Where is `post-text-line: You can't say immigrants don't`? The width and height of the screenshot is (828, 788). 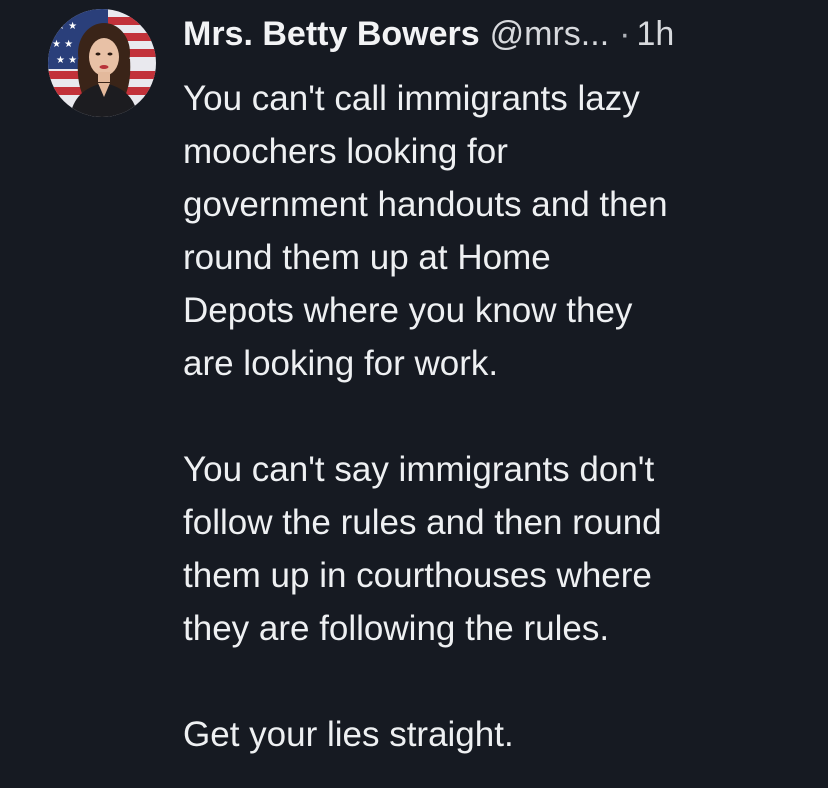 post-text-line: You can't say immigrants don't is located at coordinates (419, 469).